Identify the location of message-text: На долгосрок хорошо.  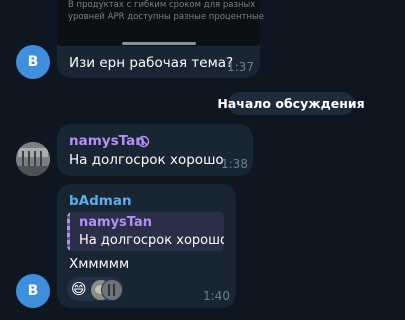
(146, 160).